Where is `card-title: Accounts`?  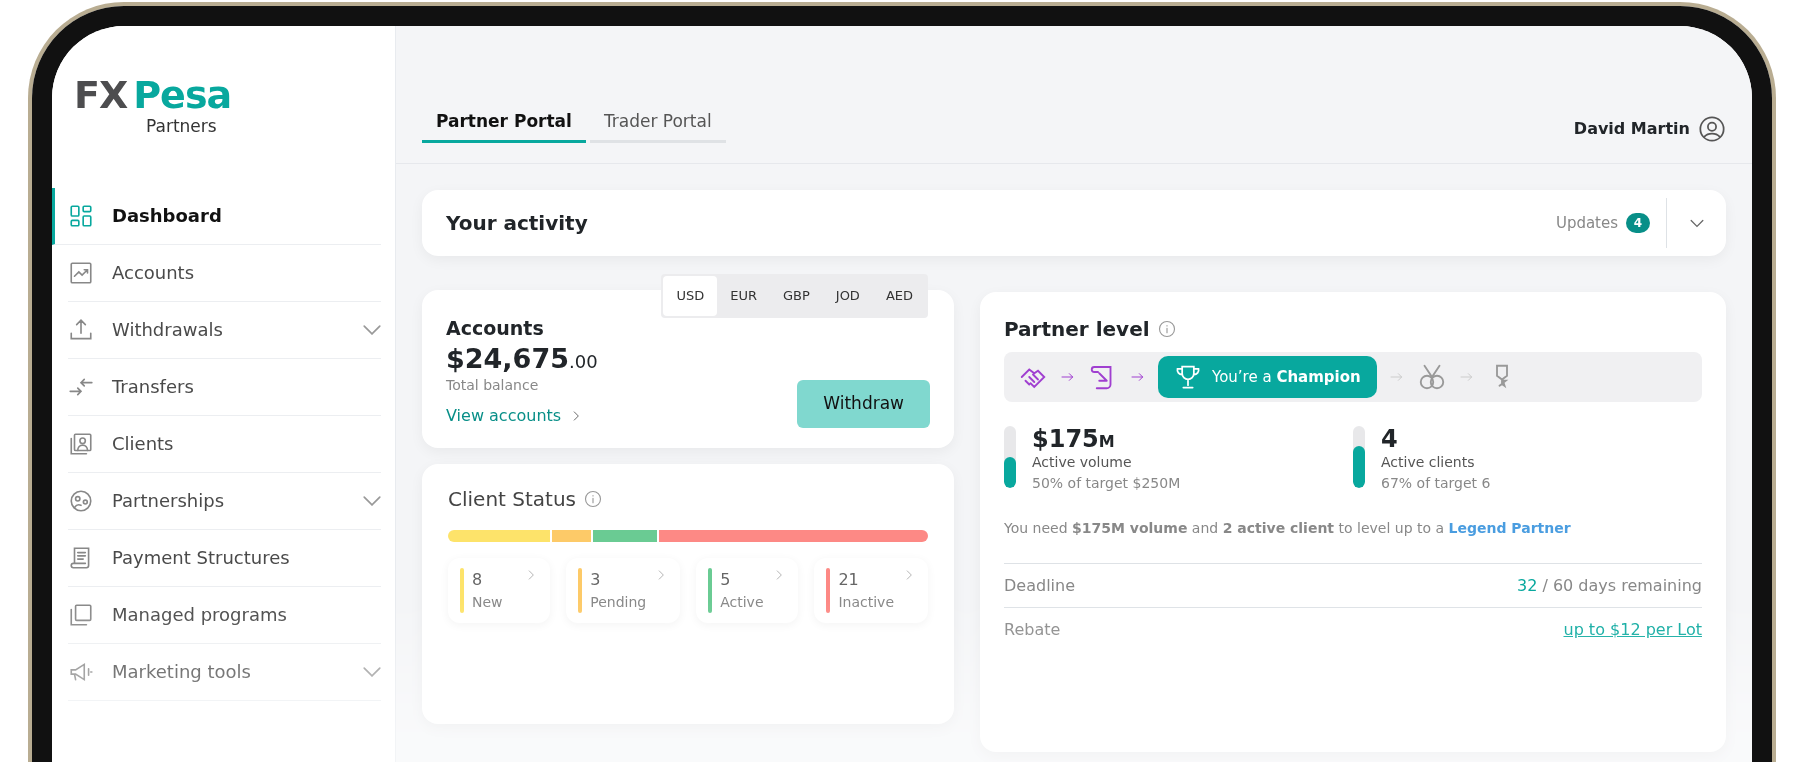
card-title: Accounts is located at coordinates (495, 328).